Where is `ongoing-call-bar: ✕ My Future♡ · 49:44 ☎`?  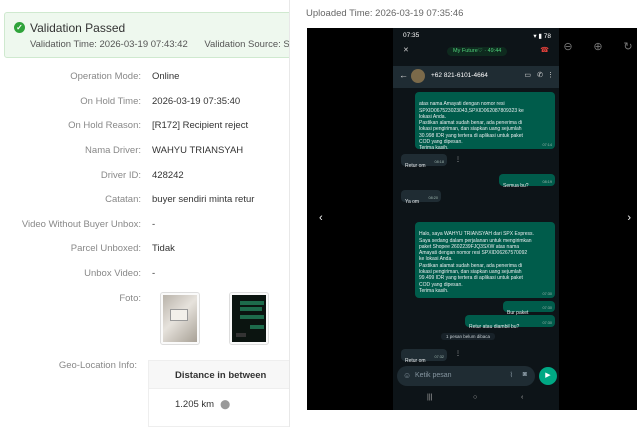
ongoing-call-bar: ✕ My Future♡ · 49:44 ☎ is located at coordinates (476, 51).